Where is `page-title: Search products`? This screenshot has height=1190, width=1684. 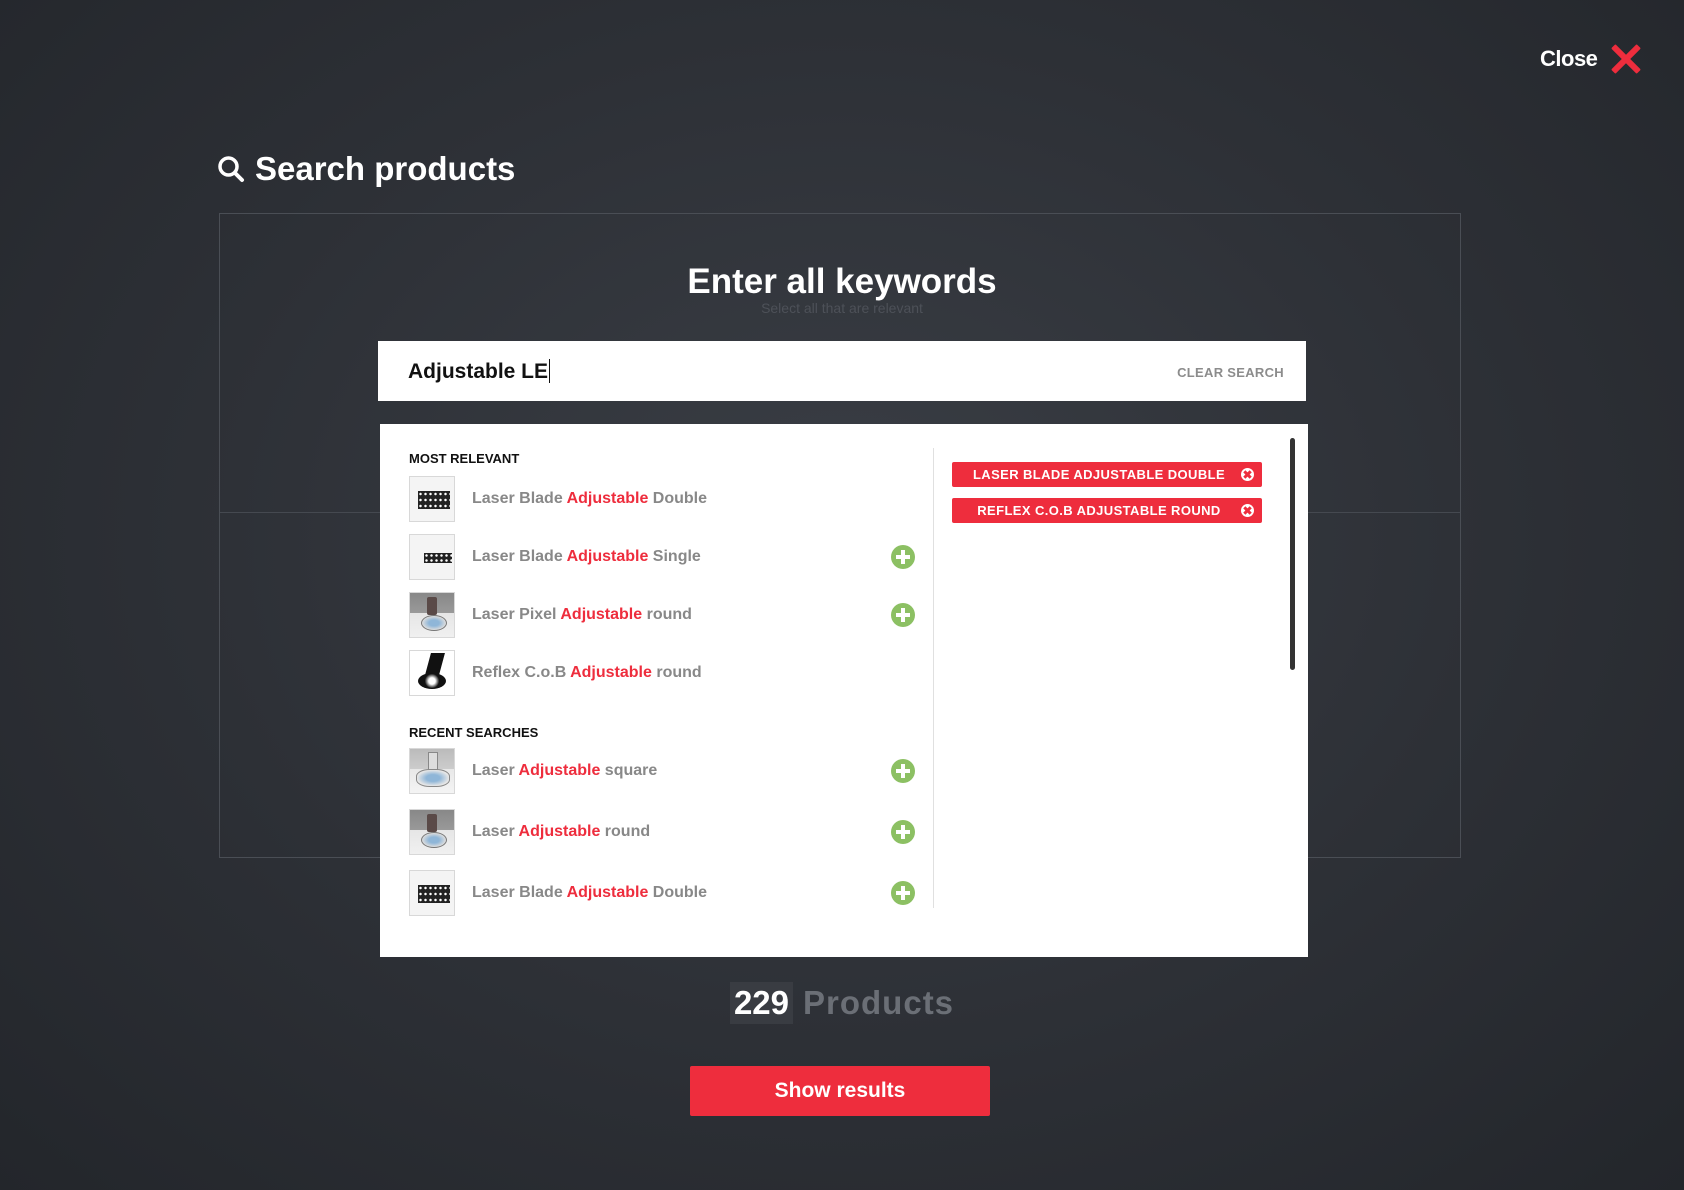
page-title: Search products is located at coordinates (366, 169).